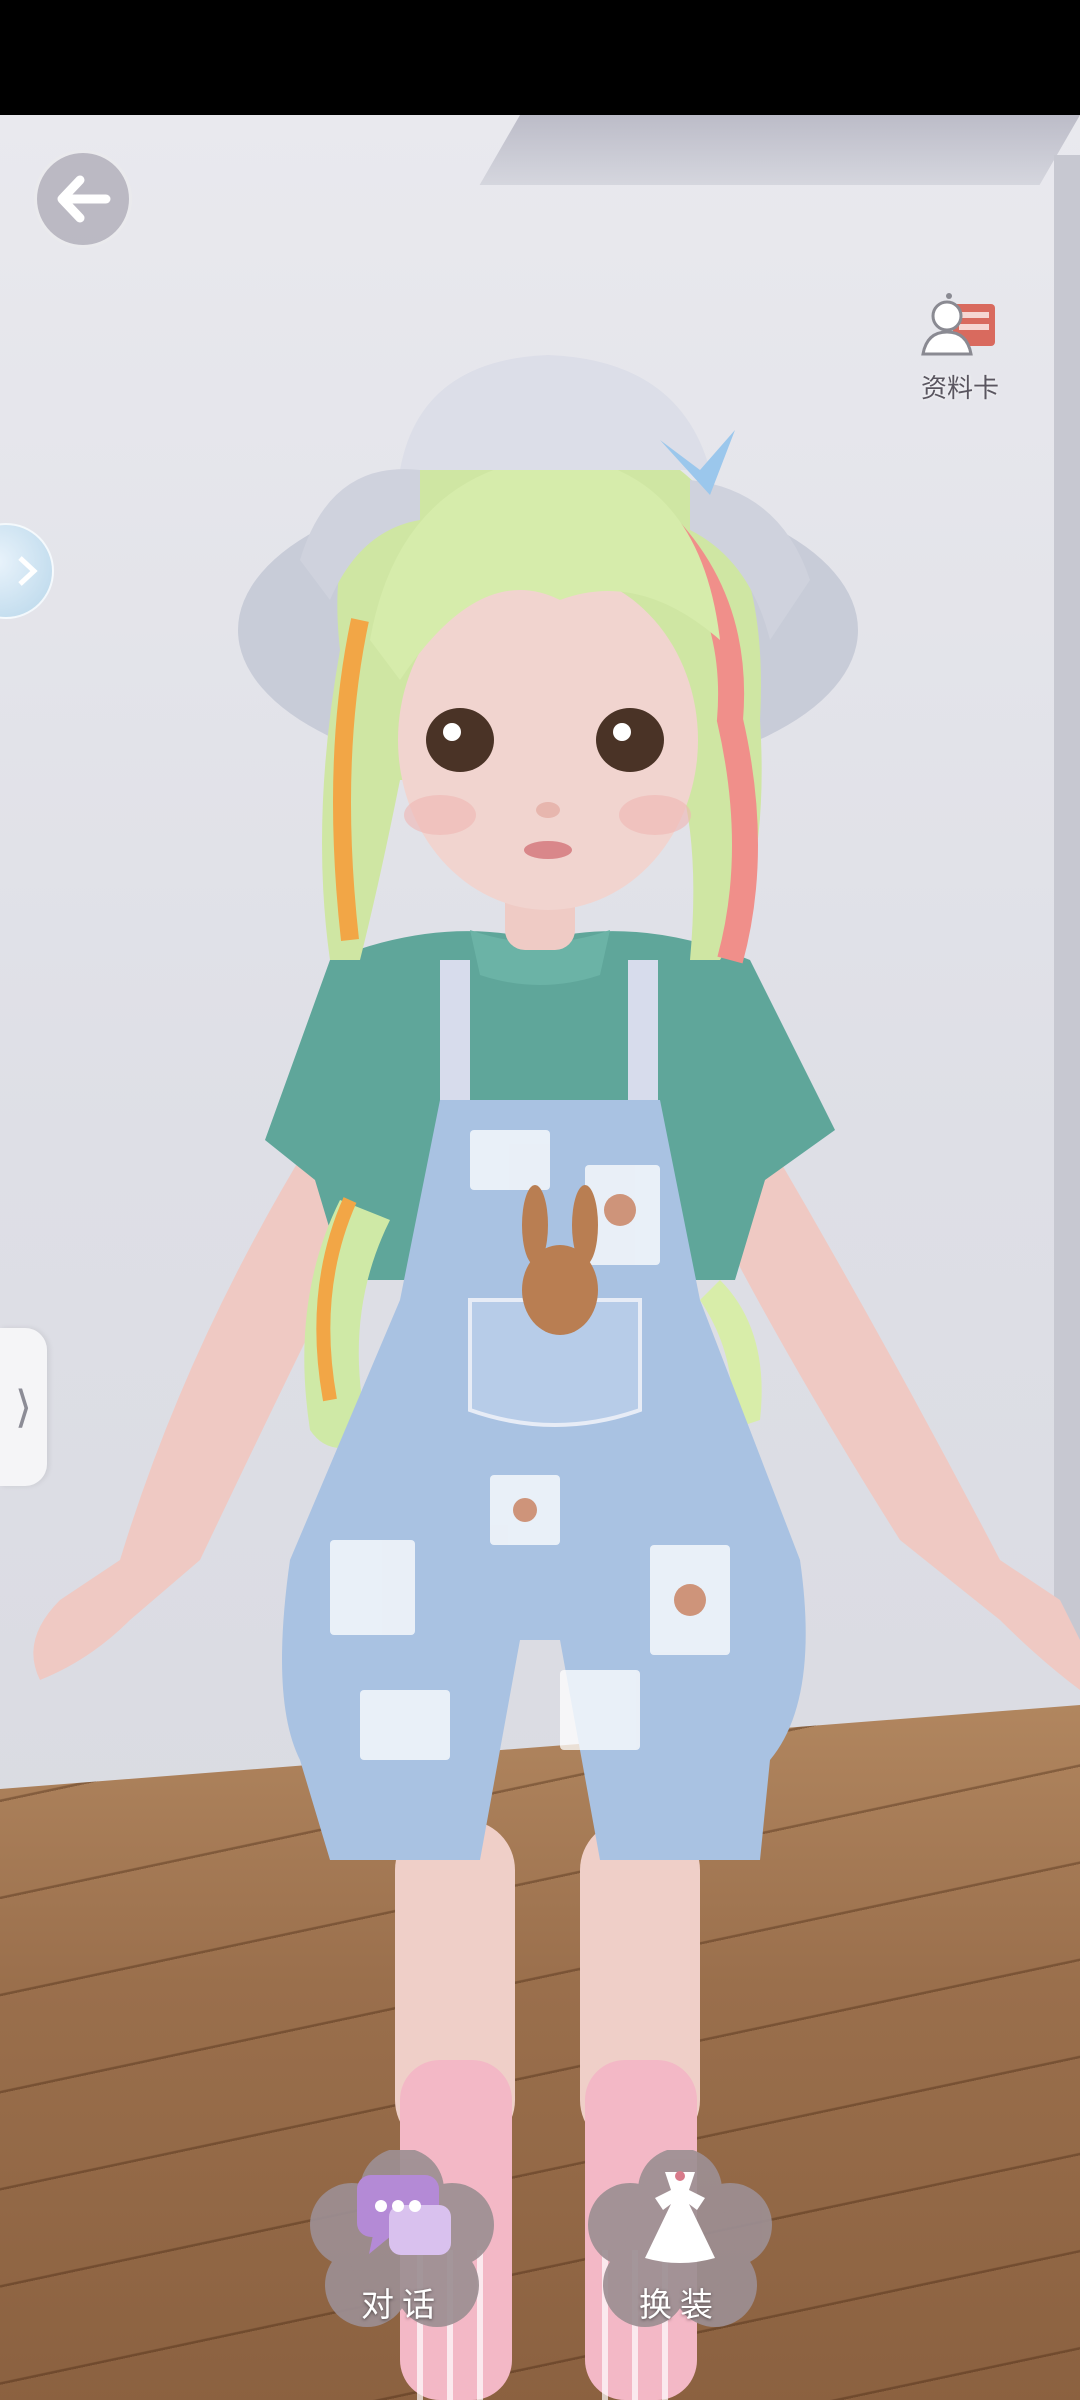 The image size is (1080, 2400). I want to click on back-button, so click(83, 199).